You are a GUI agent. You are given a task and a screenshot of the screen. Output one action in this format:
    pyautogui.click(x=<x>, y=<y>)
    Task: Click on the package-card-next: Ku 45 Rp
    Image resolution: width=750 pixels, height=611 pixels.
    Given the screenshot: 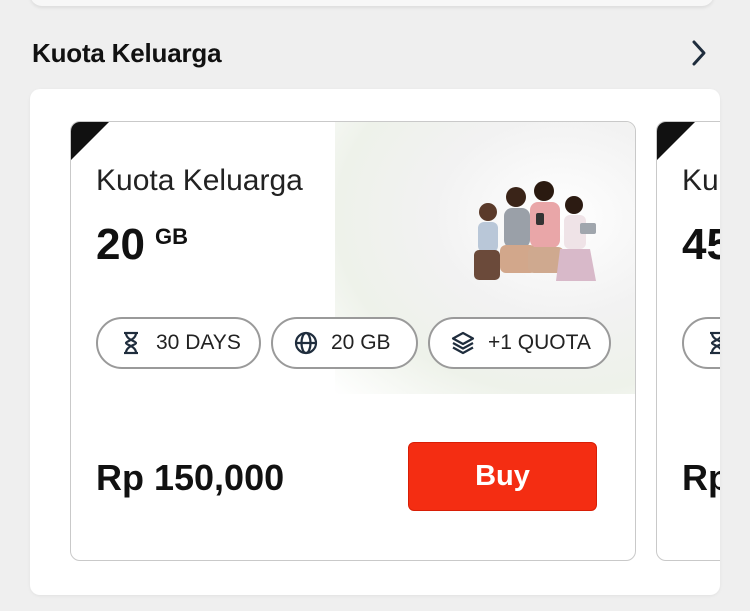 What is the action you would take?
    pyautogui.click(x=688, y=341)
    